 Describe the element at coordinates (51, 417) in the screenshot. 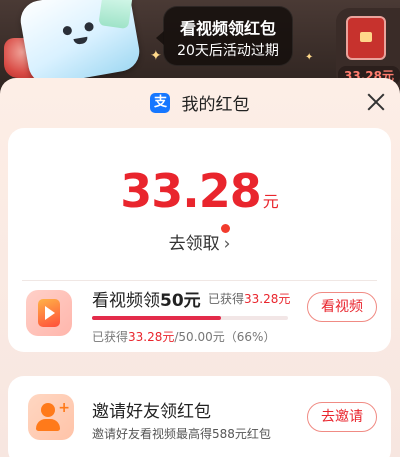

I see `invite-friend-icon: +` at that location.